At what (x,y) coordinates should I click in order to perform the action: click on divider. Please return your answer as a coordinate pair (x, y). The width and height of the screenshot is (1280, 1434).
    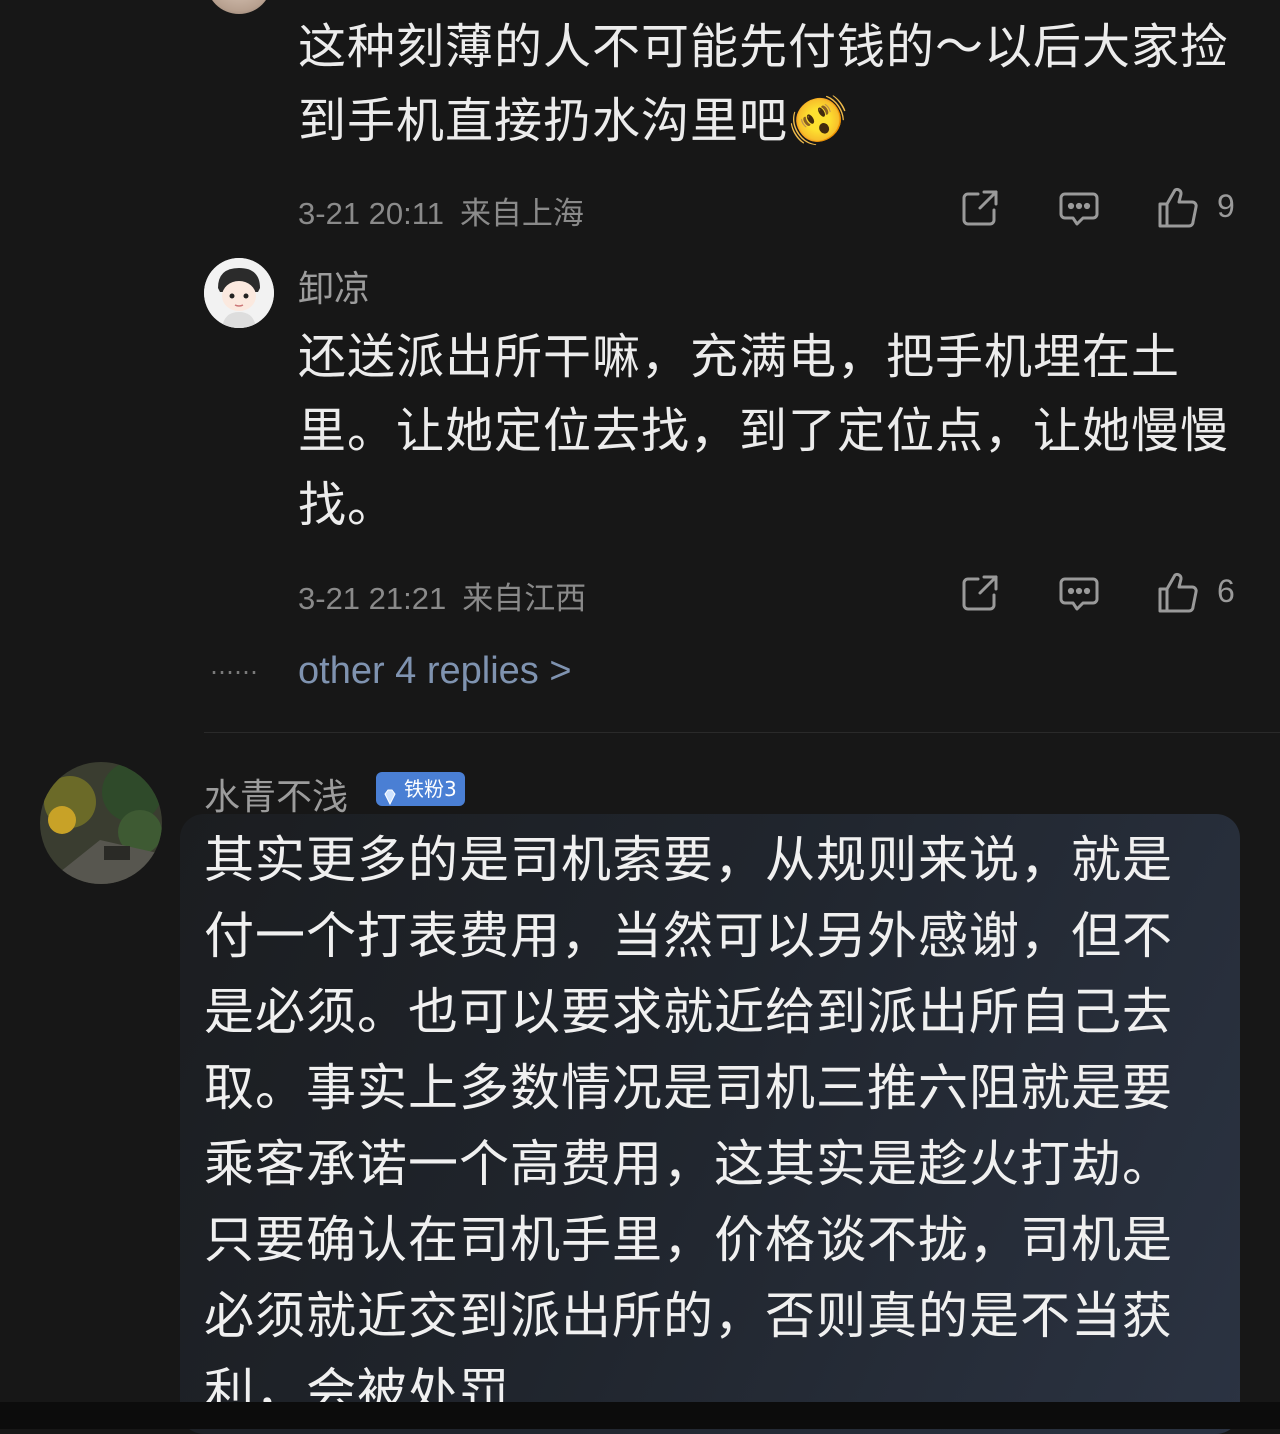
    Looking at the image, I should click on (742, 732).